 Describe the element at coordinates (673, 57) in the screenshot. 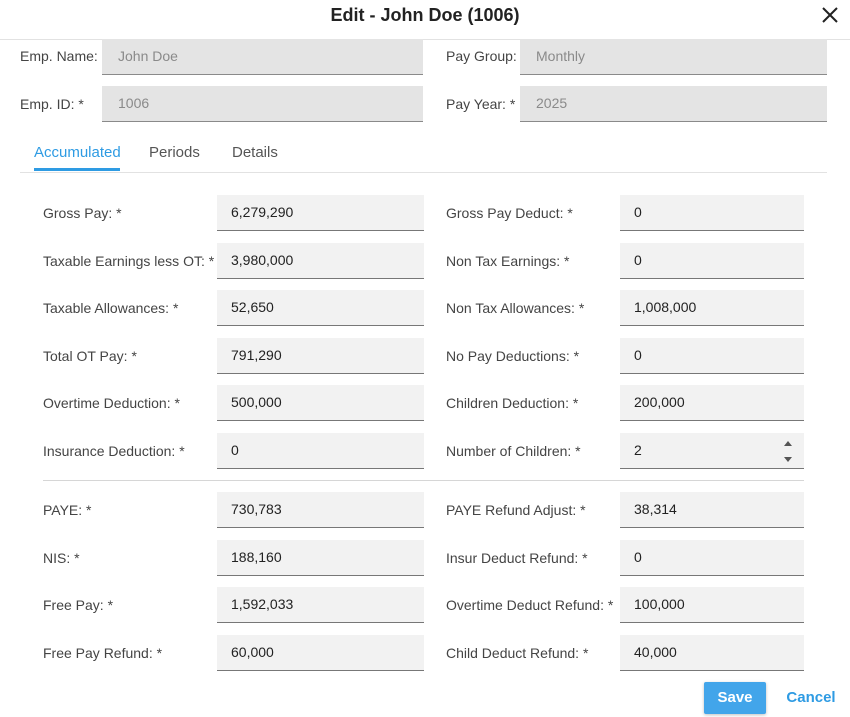

I see `pay-group-field: Monthly` at that location.